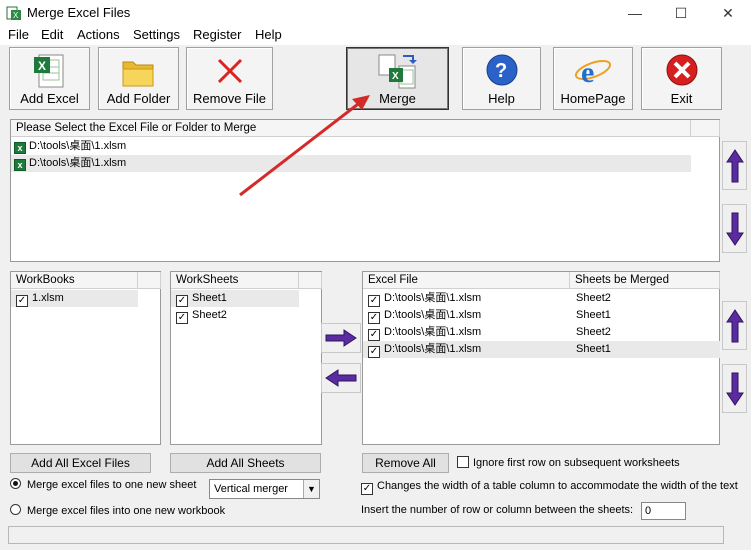 The height and width of the screenshot is (550, 751). I want to click on remove-all-button: Remove All, so click(405, 463).